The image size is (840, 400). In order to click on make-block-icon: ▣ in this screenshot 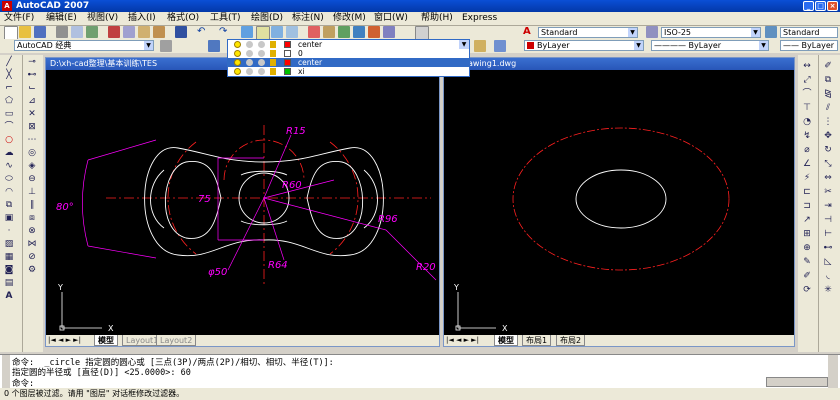, I will do `click(9, 218)`.